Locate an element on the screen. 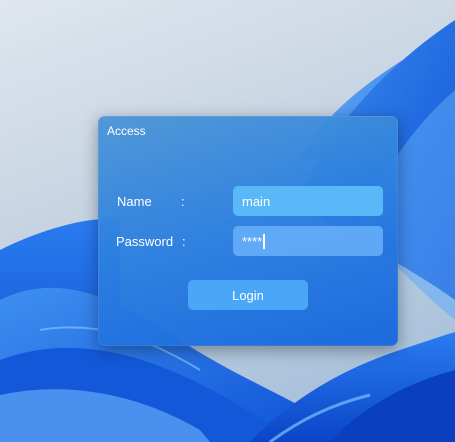 The width and height of the screenshot is (455, 442). dialog-title: Access is located at coordinates (126, 131).